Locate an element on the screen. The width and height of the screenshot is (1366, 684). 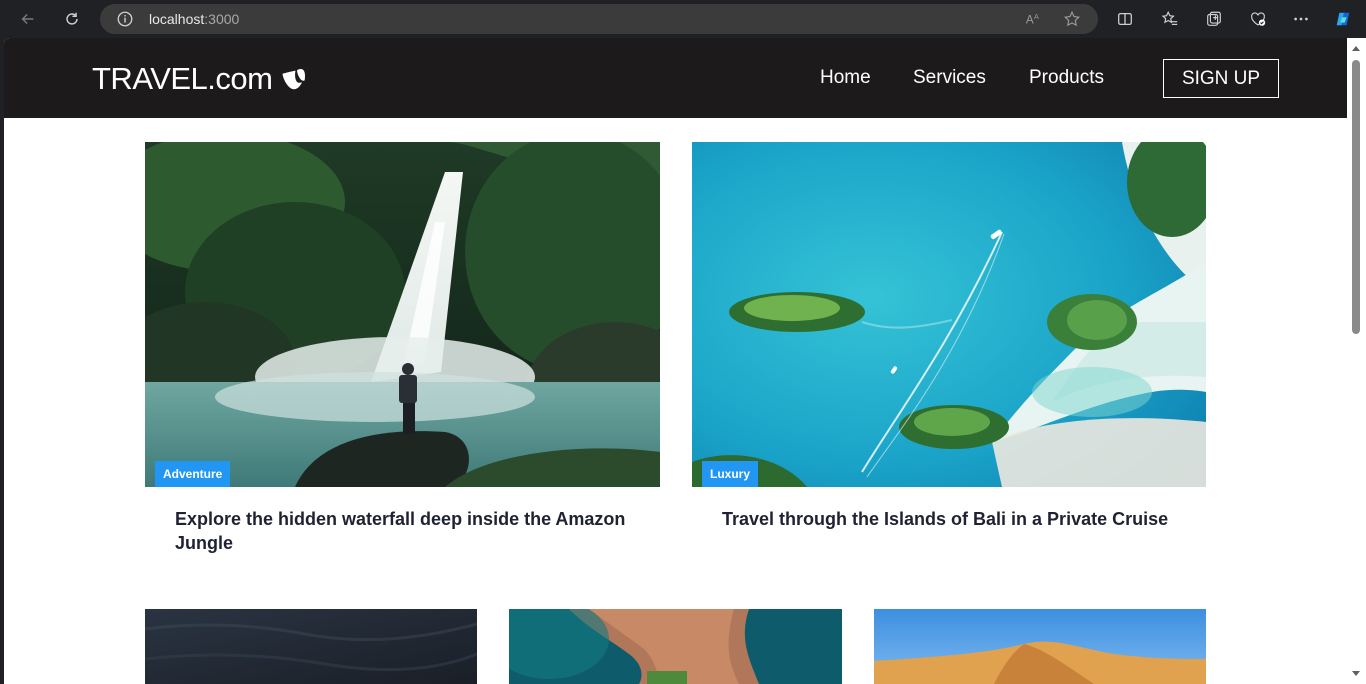
page-scrollbar is located at coordinates (1356, 361).